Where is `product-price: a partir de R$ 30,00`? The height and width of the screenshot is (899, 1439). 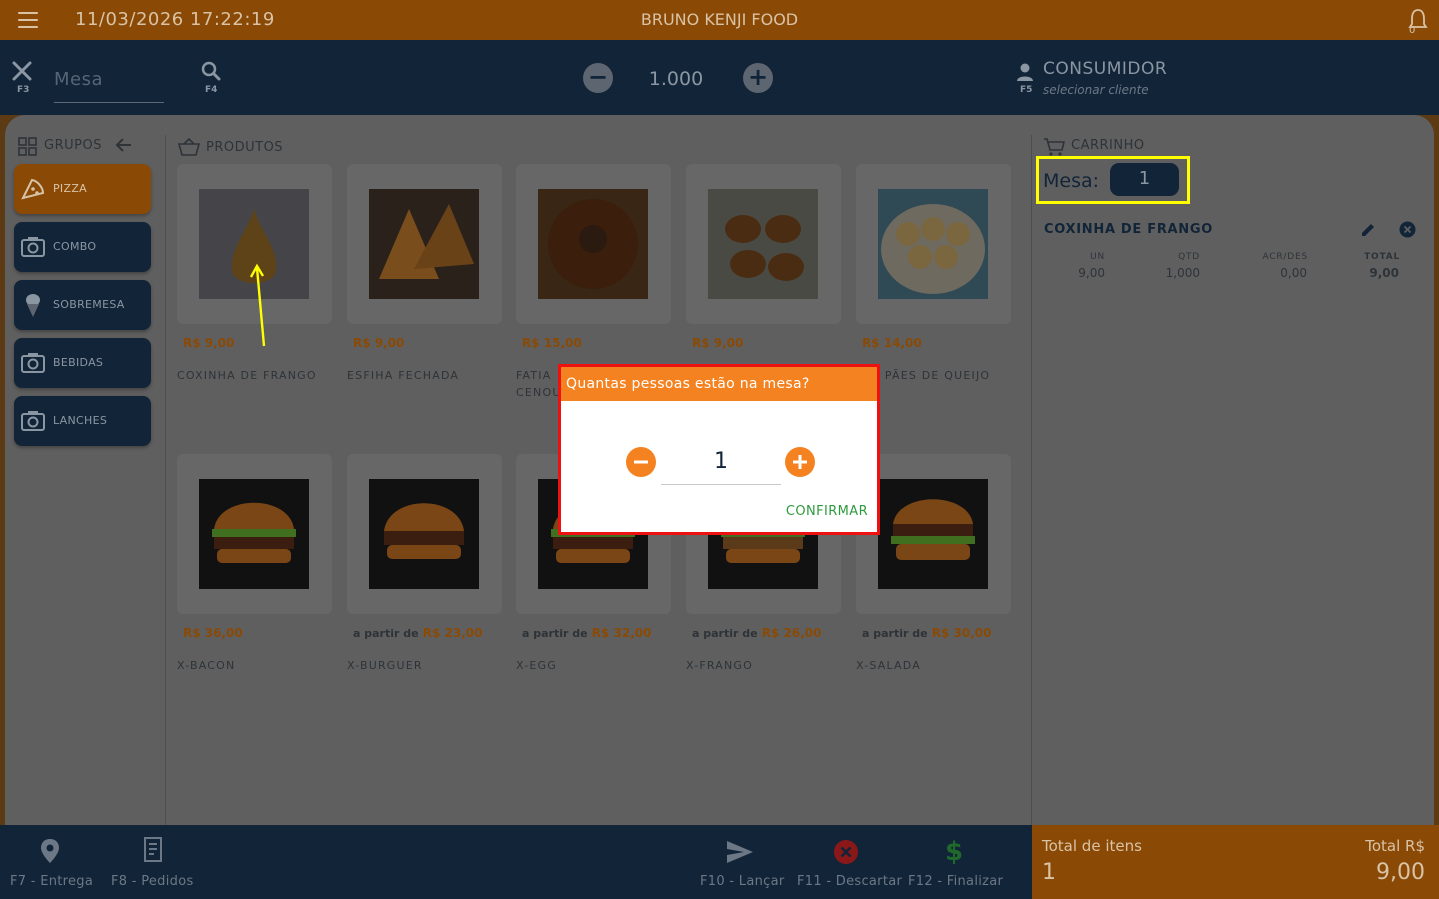
product-price: a partir de R$ 30,00 is located at coordinates (927, 633).